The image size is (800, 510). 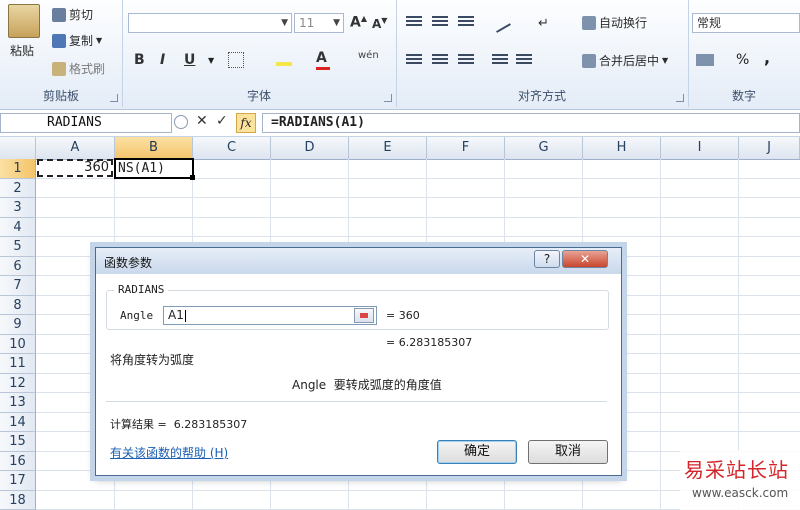 What do you see at coordinates (321, 58) in the screenshot?
I see `font-color-button: A` at bounding box center [321, 58].